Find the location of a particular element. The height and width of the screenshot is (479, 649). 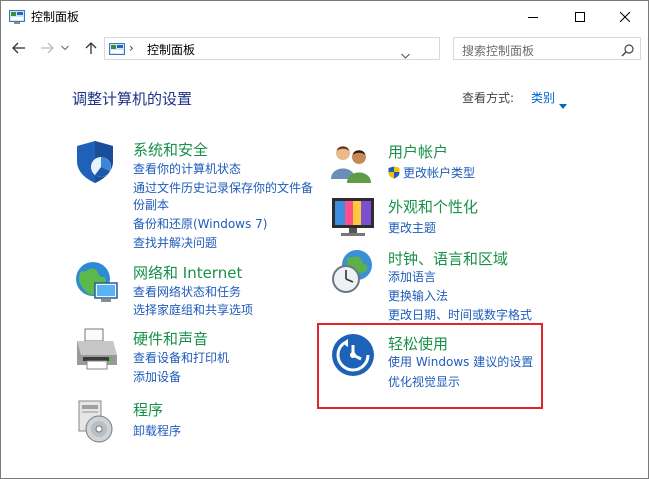

address-bar: › 控制面板 is located at coordinates (321, 50).